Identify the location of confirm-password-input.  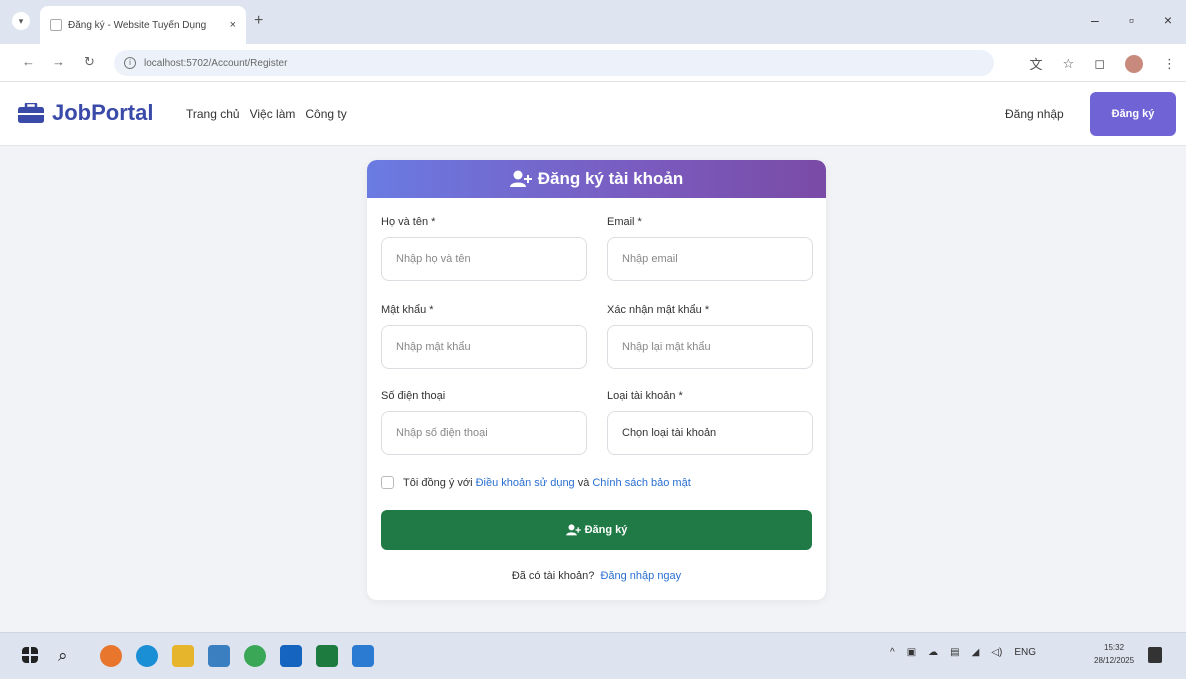
(710, 347).